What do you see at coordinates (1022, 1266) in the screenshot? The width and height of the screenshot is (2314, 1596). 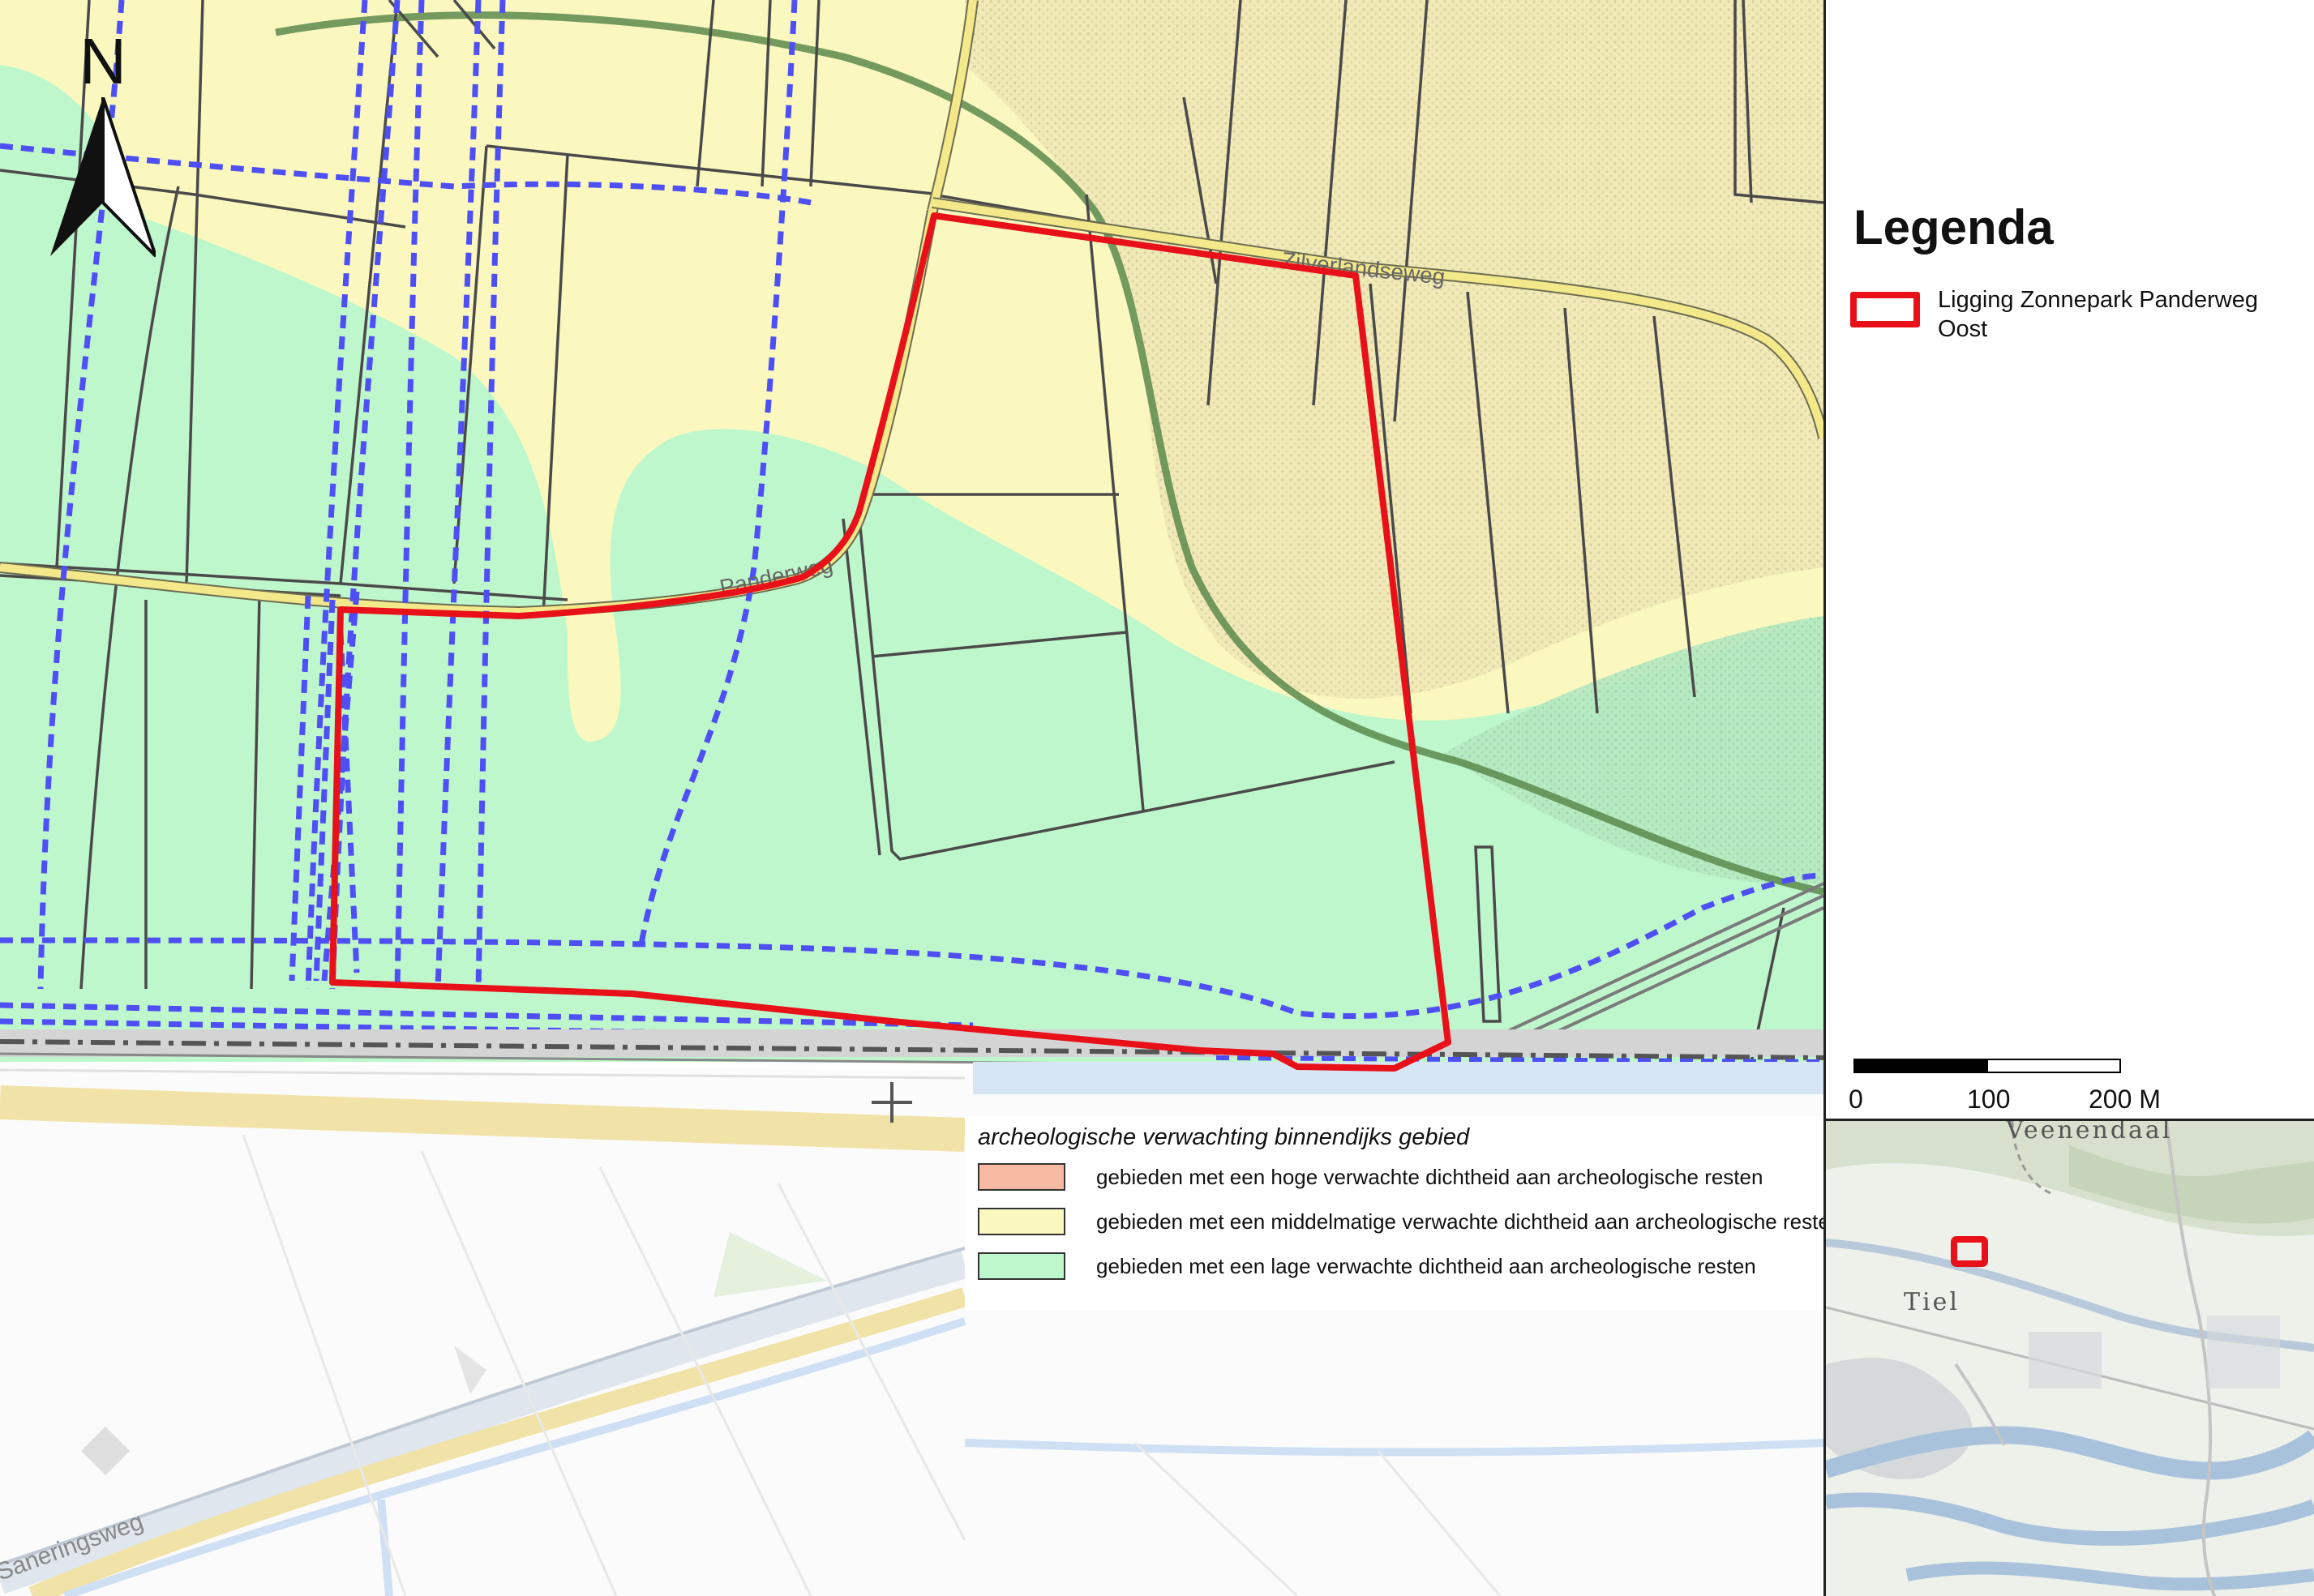 I see `swatch-low` at bounding box center [1022, 1266].